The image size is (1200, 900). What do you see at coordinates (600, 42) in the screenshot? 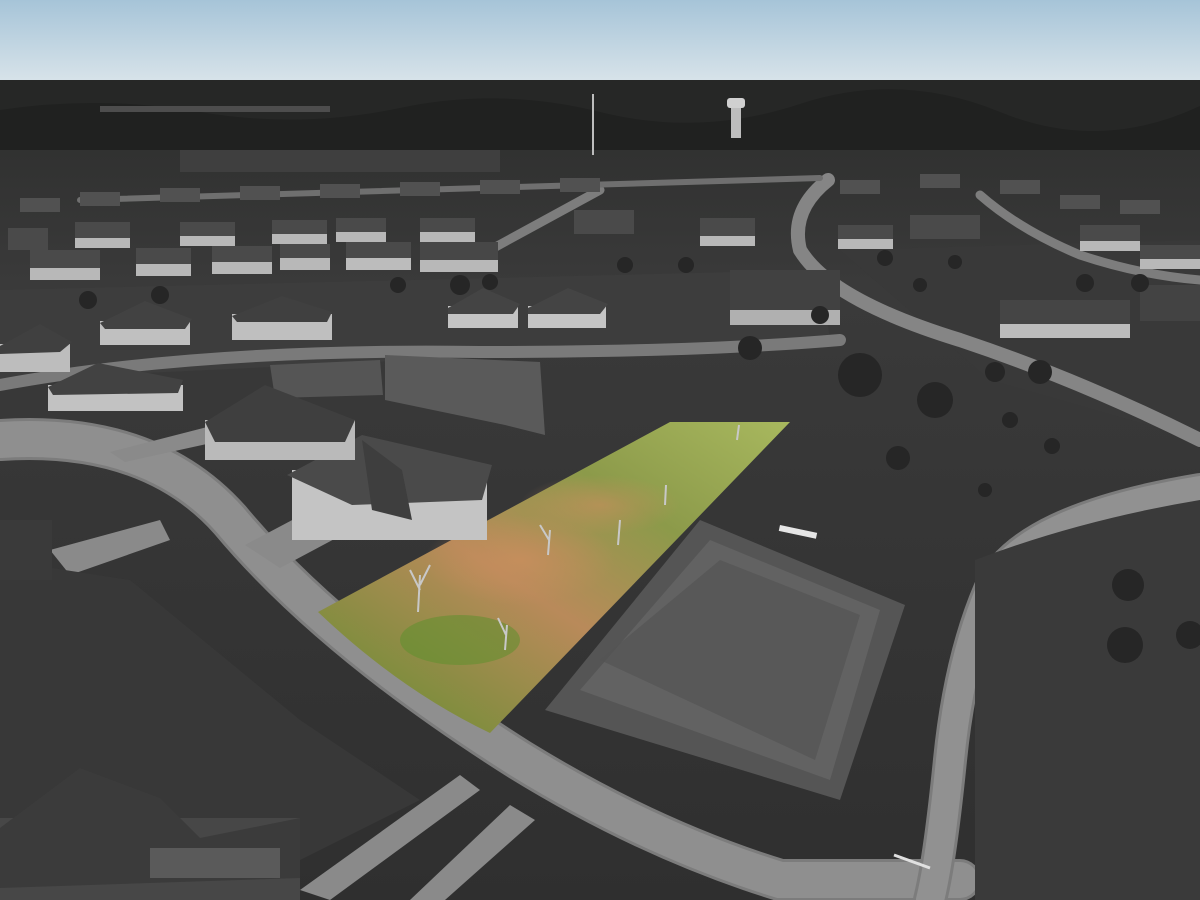
I see `sky` at bounding box center [600, 42].